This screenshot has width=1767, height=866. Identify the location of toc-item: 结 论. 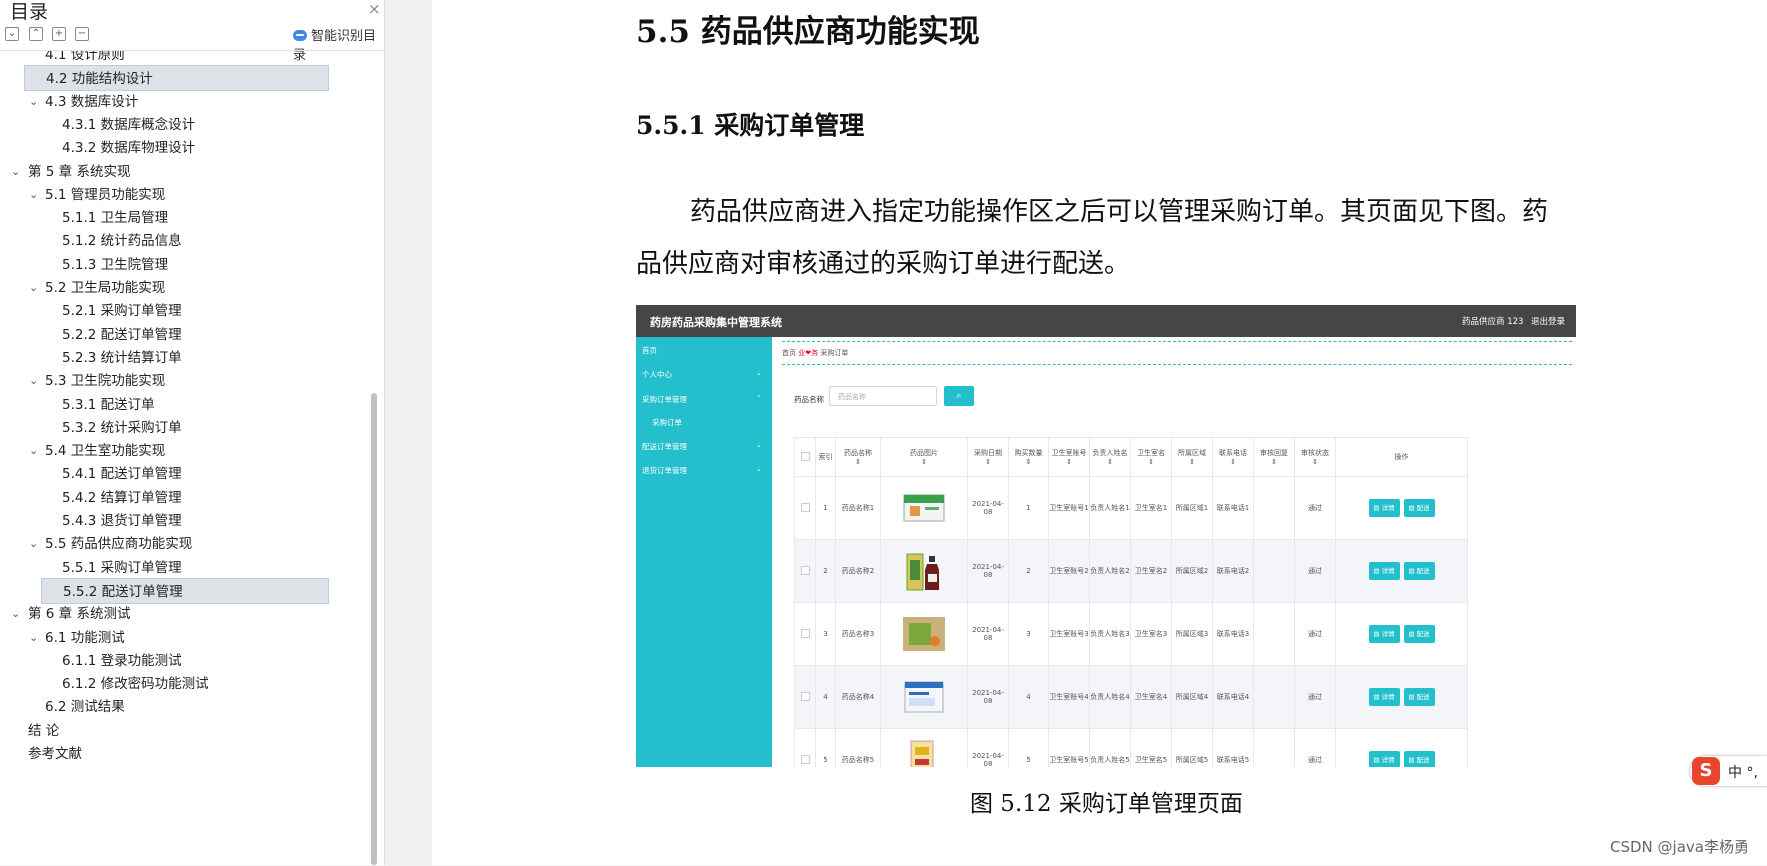
(180, 731).